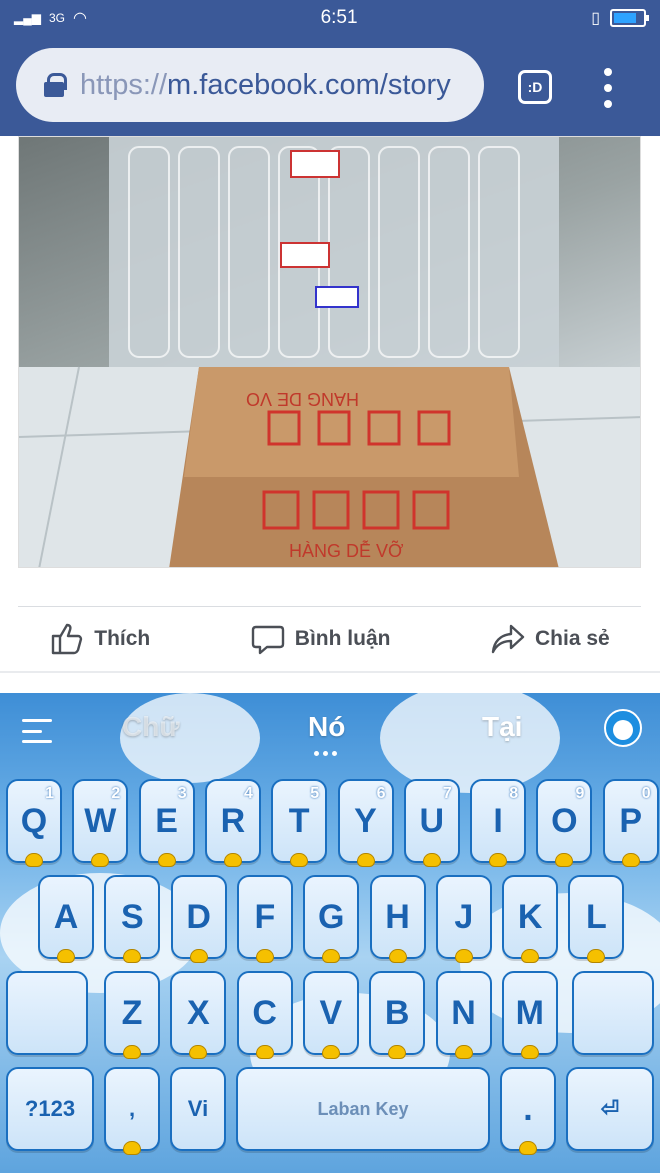 The width and height of the screenshot is (660, 1173). What do you see at coordinates (608, 88) in the screenshot?
I see `overflow-menu-icon` at bounding box center [608, 88].